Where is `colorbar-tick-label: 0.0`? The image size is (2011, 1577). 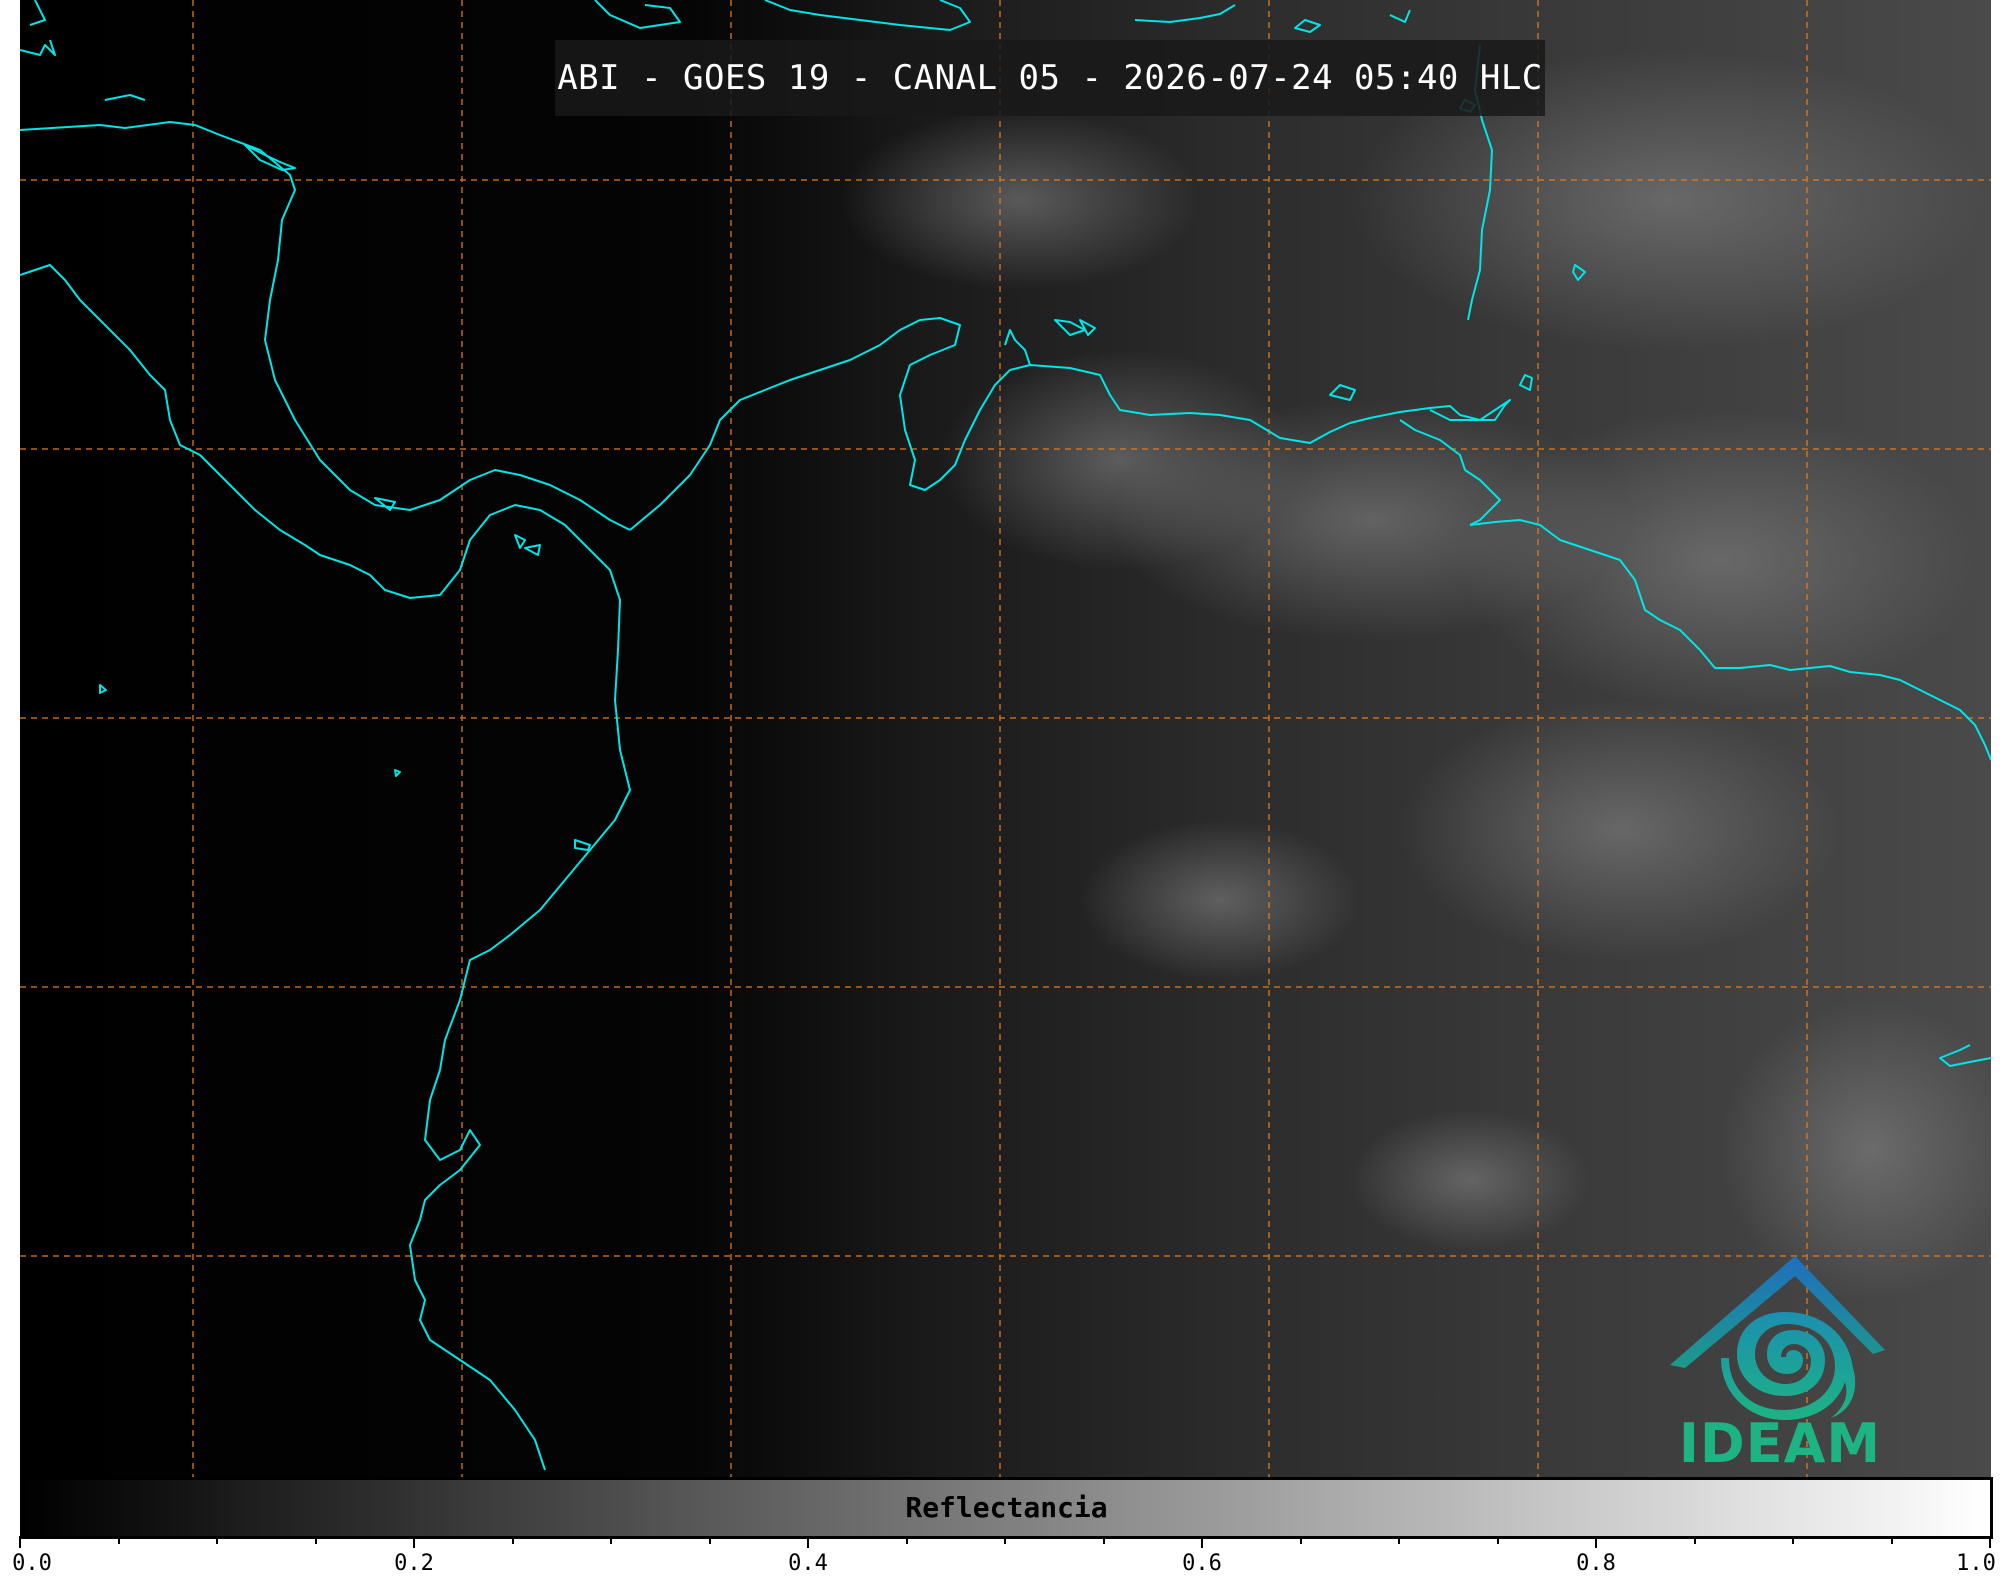 colorbar-tick-label: 0.0 is located at coordinates (32, 1563).